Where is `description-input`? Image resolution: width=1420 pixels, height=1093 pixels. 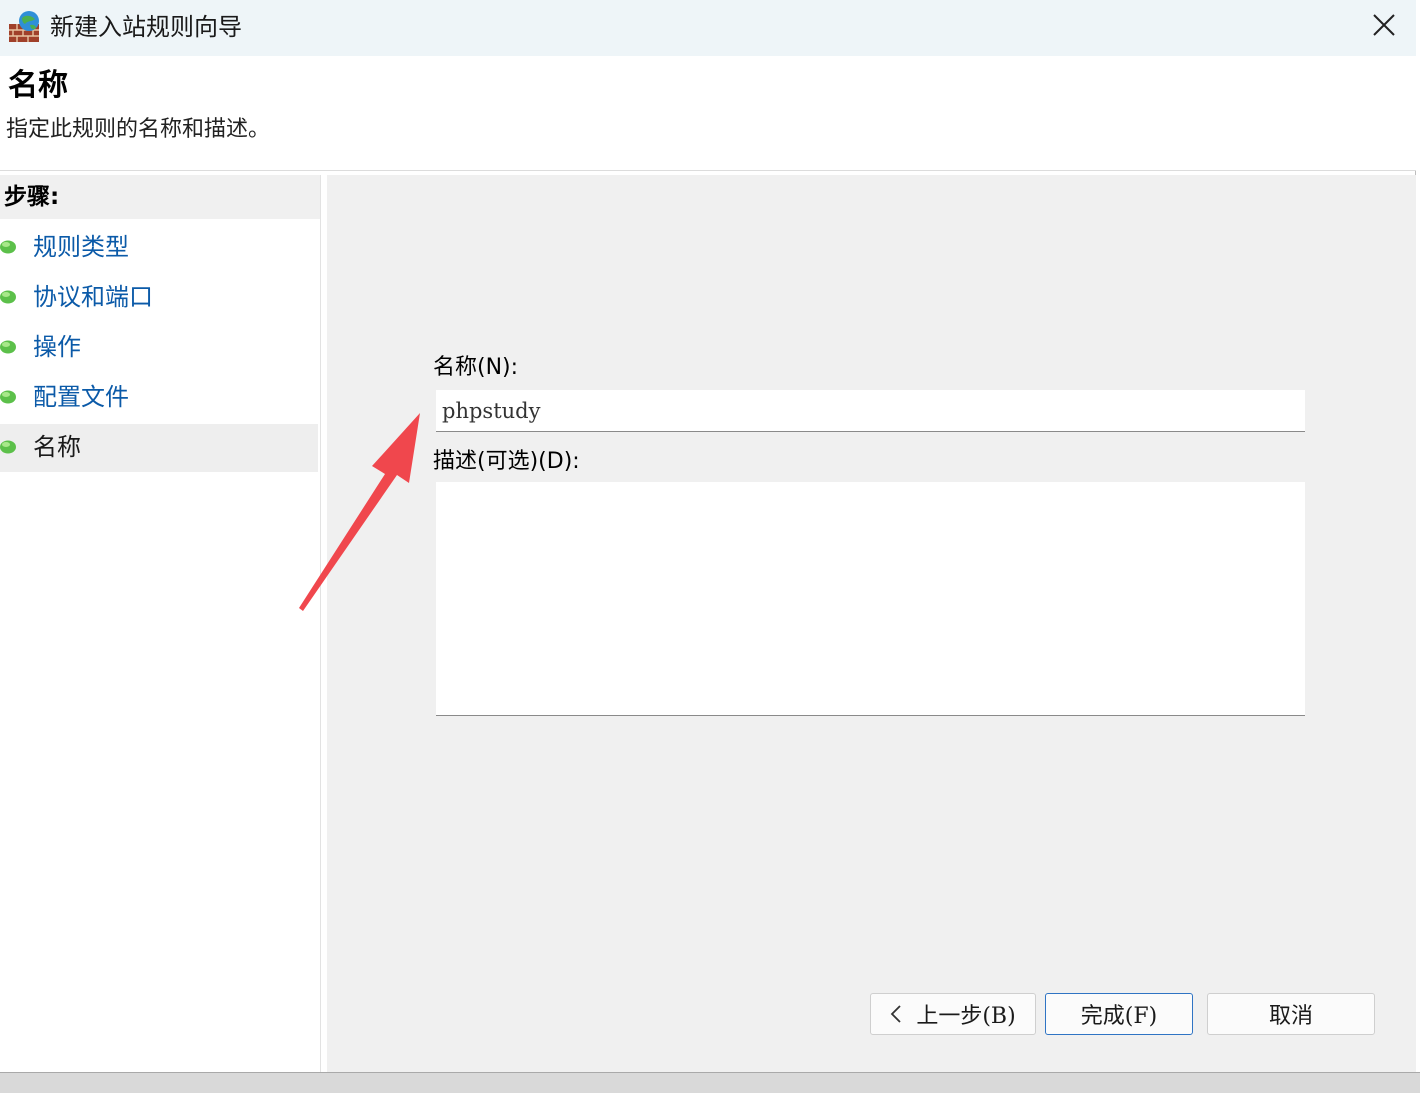 description-input is located at coordinates (870, 599).